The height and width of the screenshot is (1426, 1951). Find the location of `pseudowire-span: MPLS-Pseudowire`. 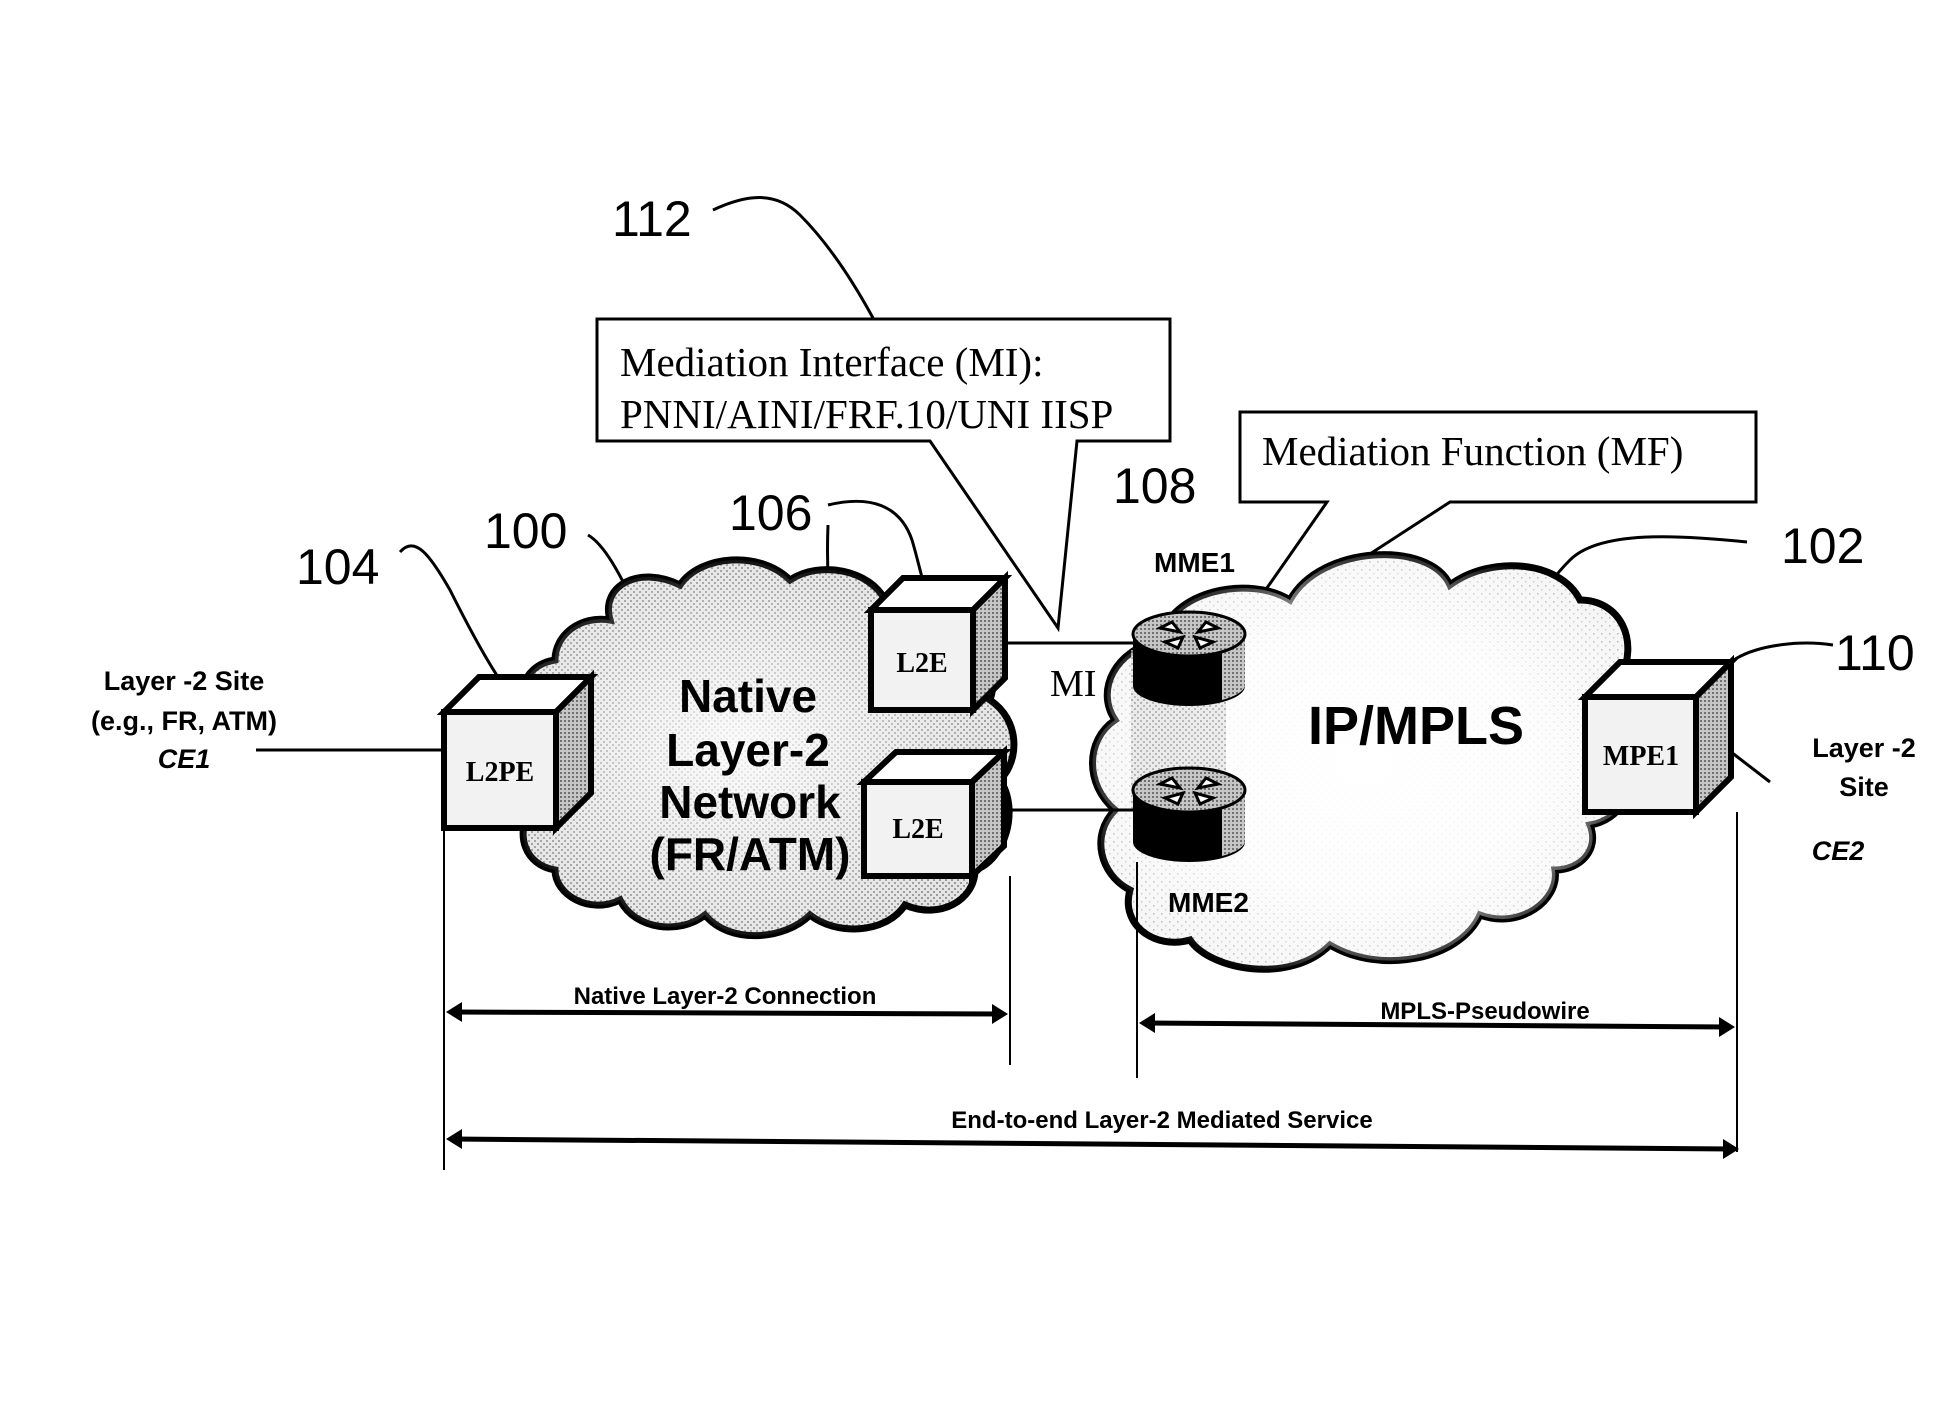

pseudowire-span: MPLS-Pseudowire is located at coordinates (1437, 1017).